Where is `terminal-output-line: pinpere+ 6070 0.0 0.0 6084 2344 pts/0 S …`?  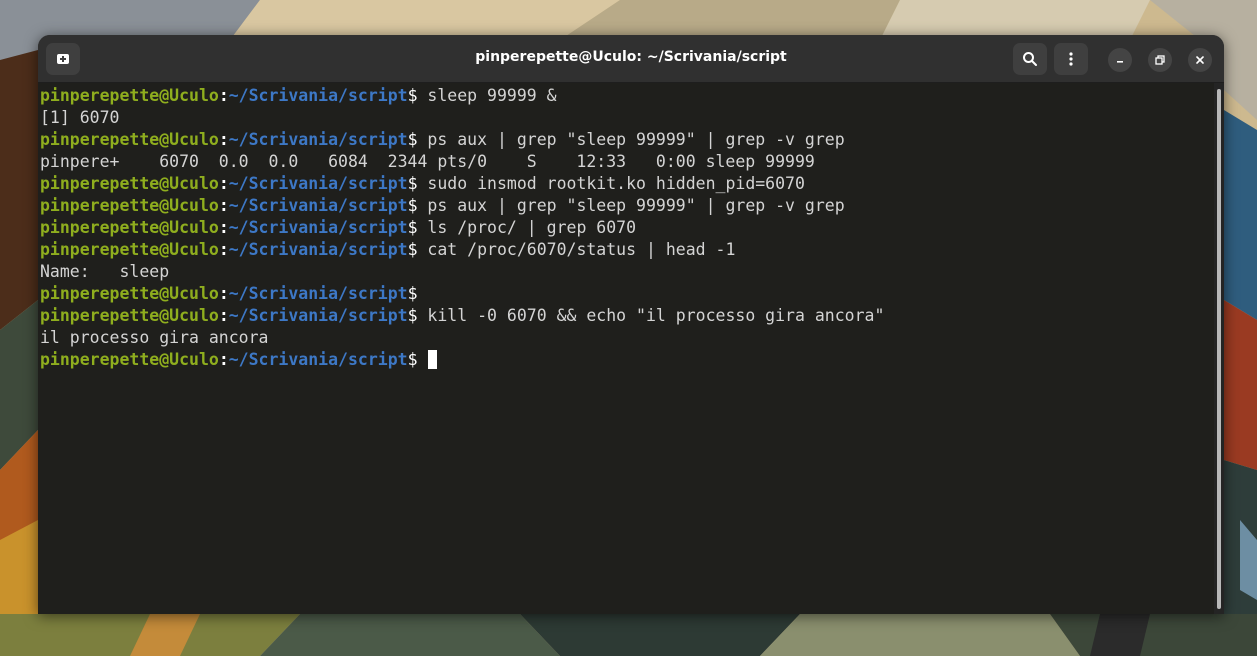
terminal-output-line: pinpere+ 6070 0.0 0.0 6084 2344 pts/0 S … is located at coordinates (427, 161).